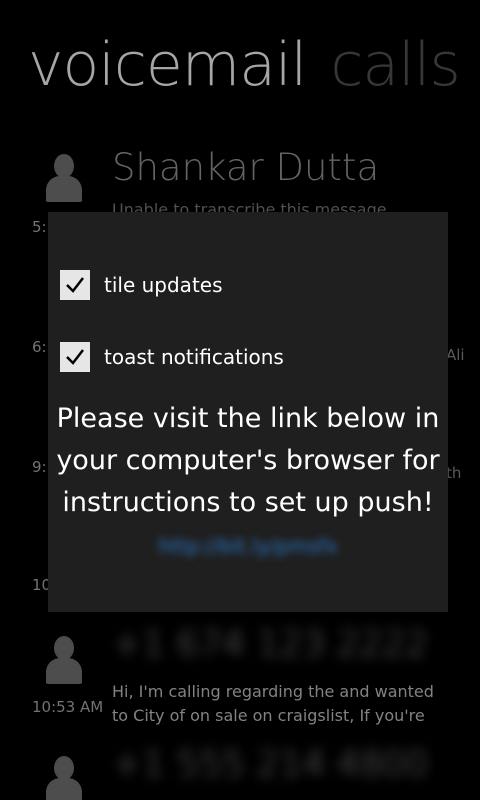  I want to click on voicemail-time: 9:, so click(39, 467).